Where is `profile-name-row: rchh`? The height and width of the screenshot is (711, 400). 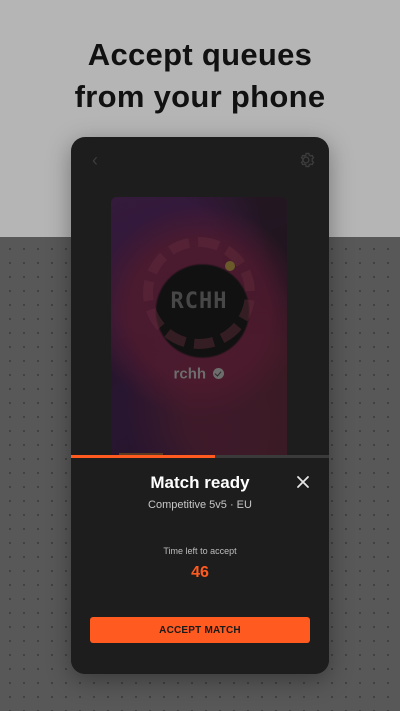
profile-name-row: rchh is located at coordinates (199, 374).